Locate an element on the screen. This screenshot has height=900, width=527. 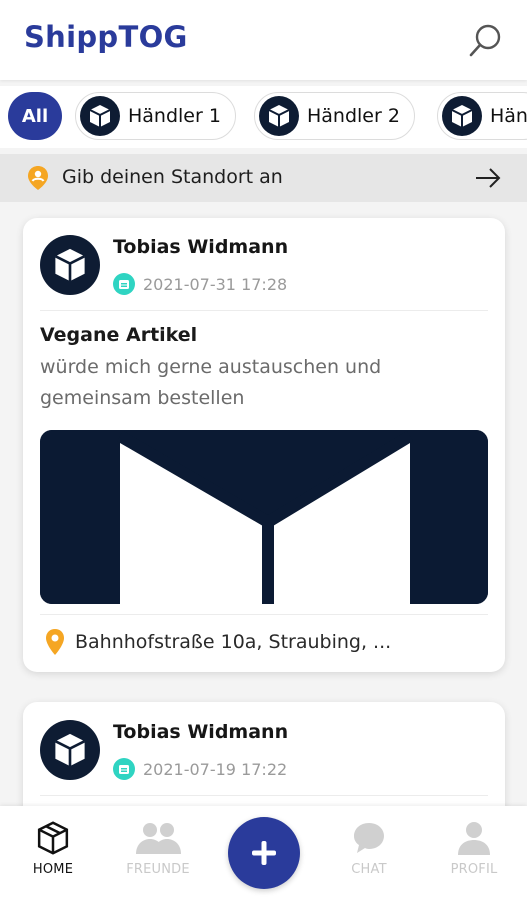
chip-label: Händler 1 is located at coordinates (174, 116).